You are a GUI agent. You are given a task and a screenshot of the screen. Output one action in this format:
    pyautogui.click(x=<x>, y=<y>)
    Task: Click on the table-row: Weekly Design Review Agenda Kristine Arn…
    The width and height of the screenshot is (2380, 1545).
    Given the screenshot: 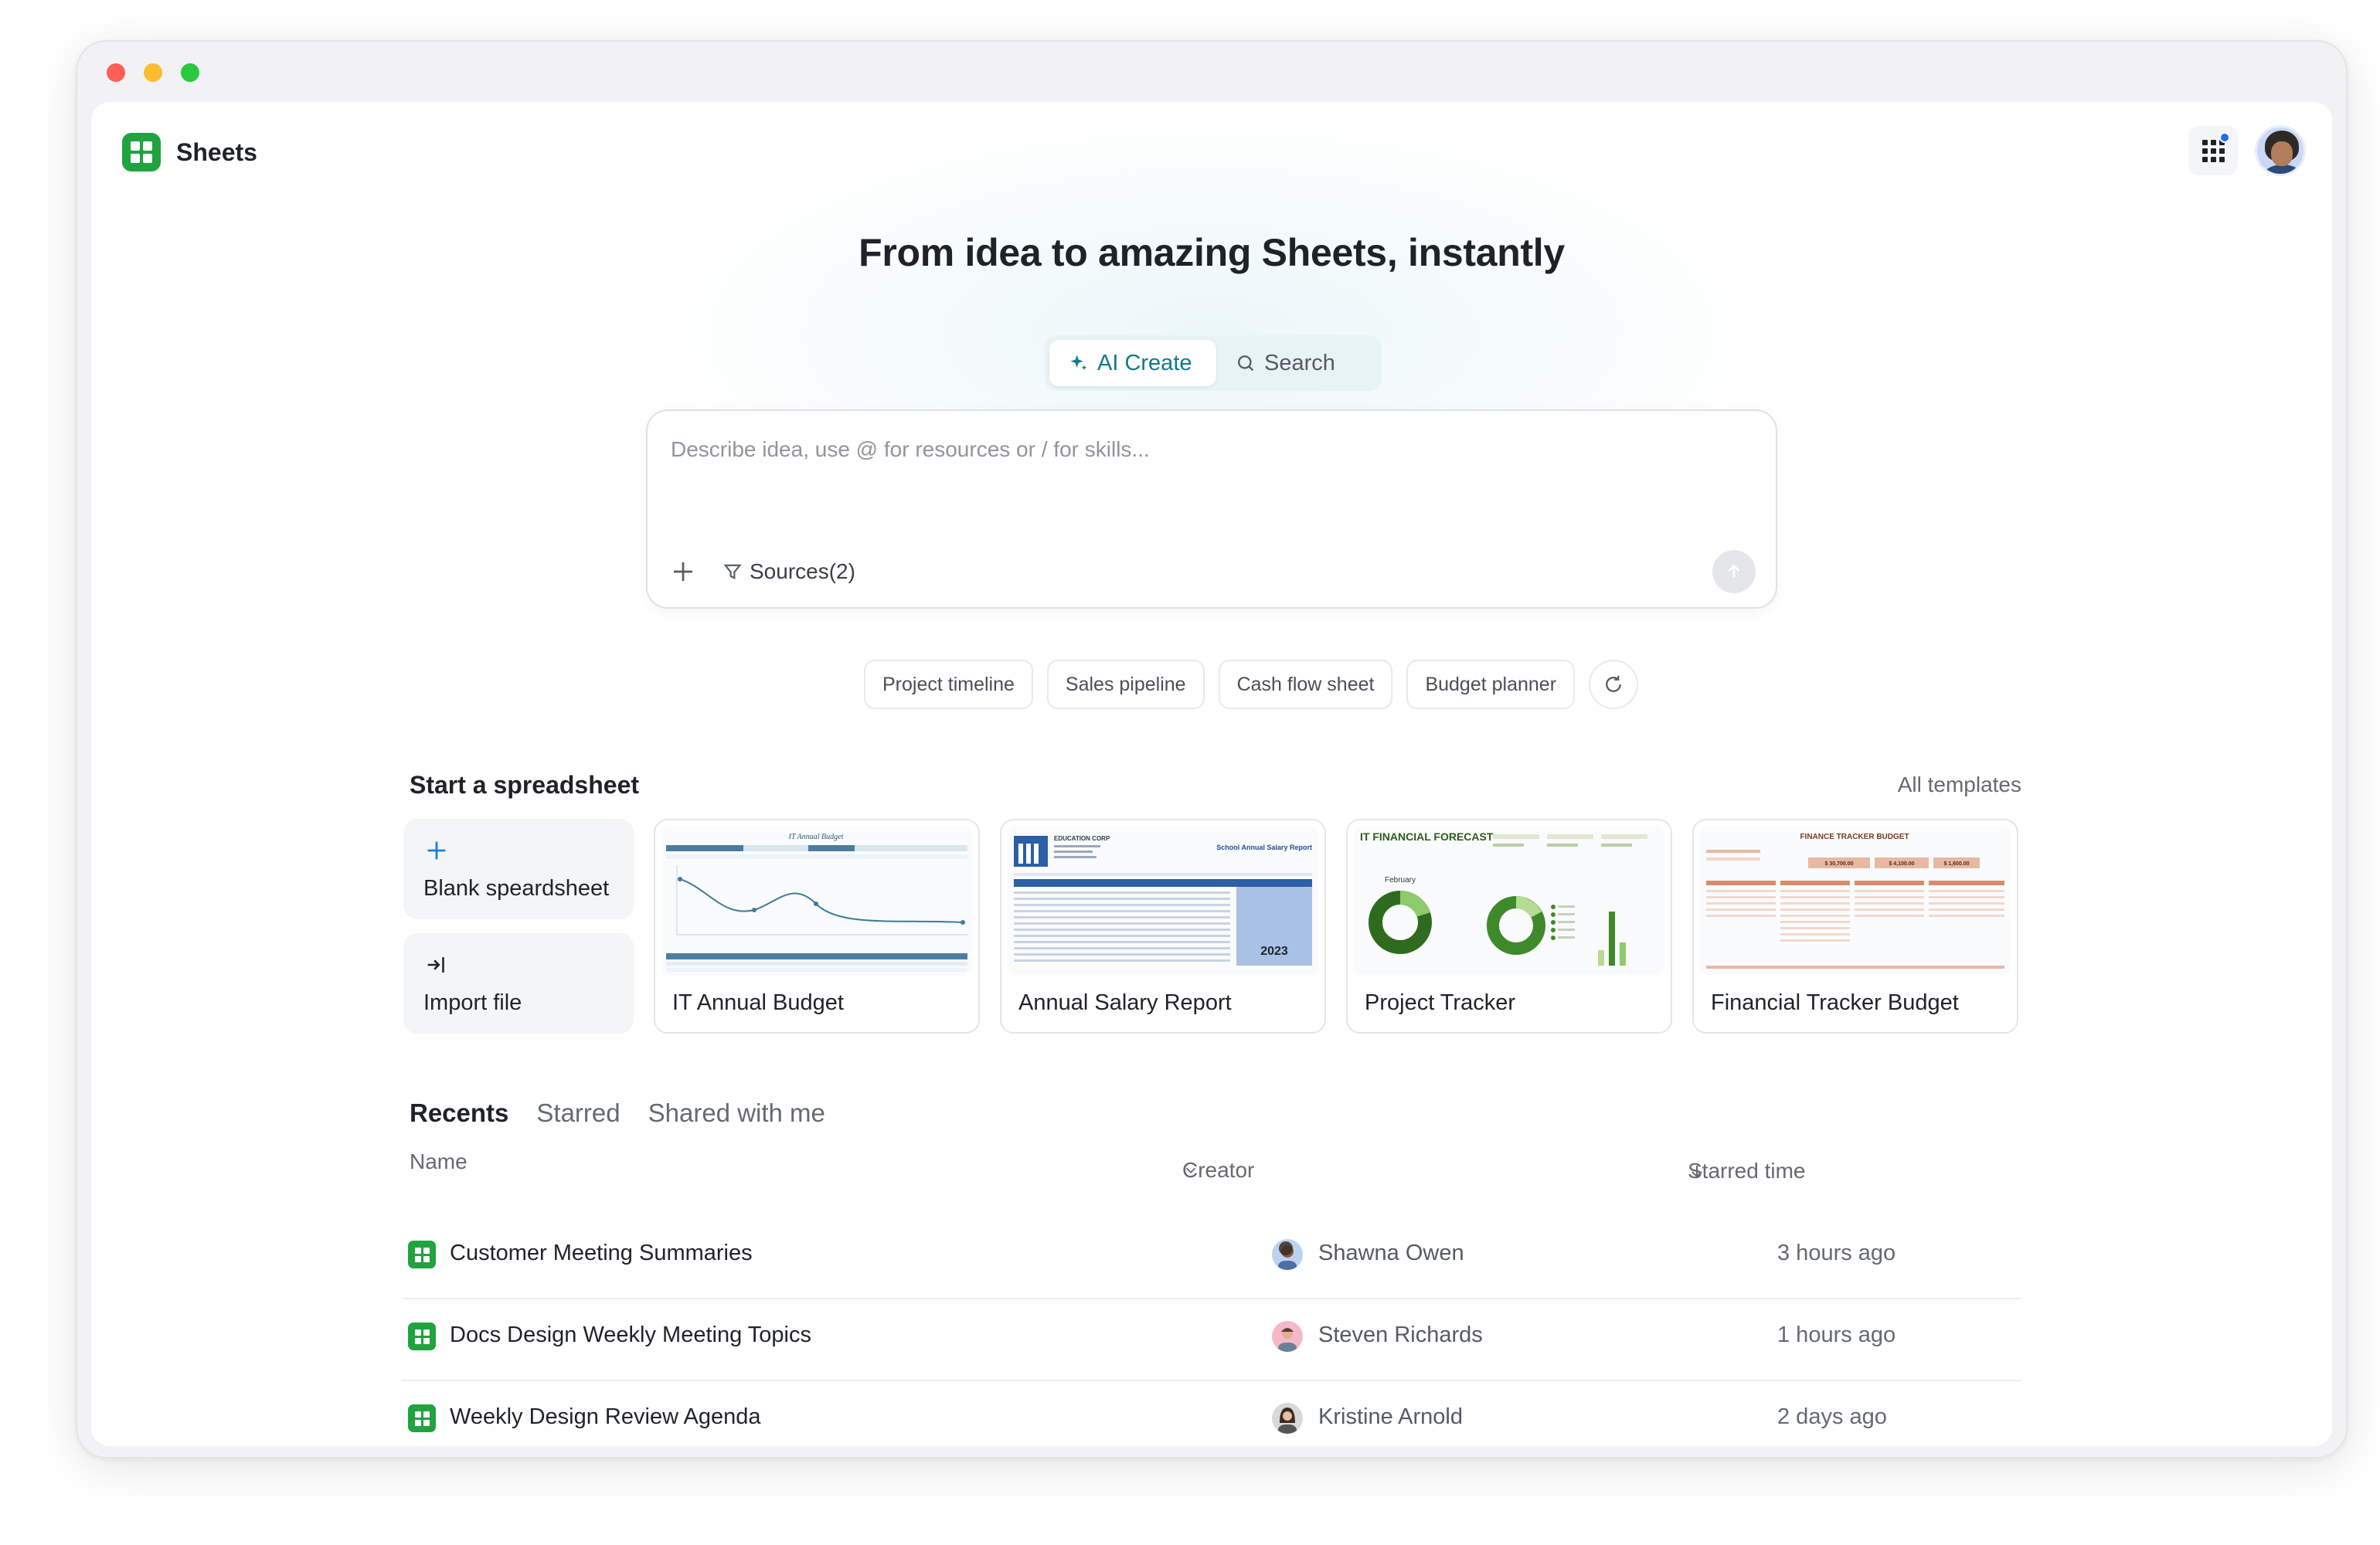 What is the action you would take?
    pyautogui.click(x=1211, y=1413)
    